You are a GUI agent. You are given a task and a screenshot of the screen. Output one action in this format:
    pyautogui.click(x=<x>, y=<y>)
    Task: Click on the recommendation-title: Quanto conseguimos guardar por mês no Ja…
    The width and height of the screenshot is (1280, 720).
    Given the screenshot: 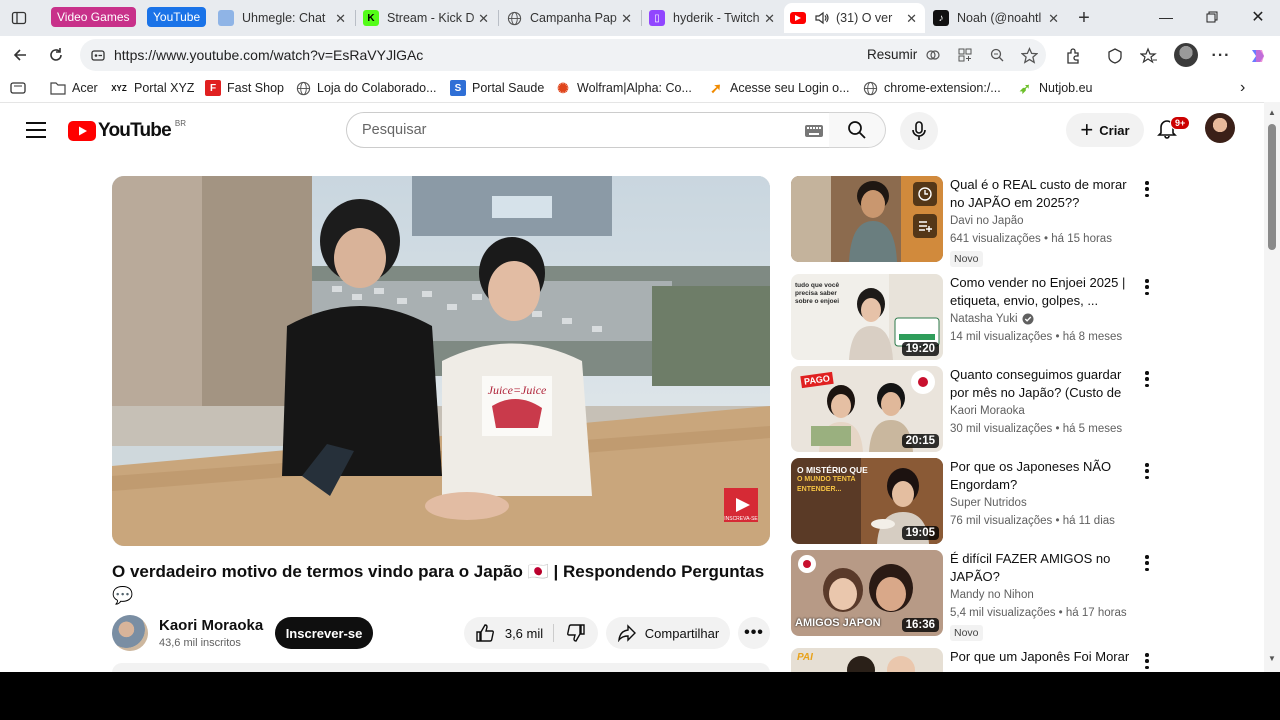 What is the action you would take?
    pyautogui.click(x=1042, y=384)
    